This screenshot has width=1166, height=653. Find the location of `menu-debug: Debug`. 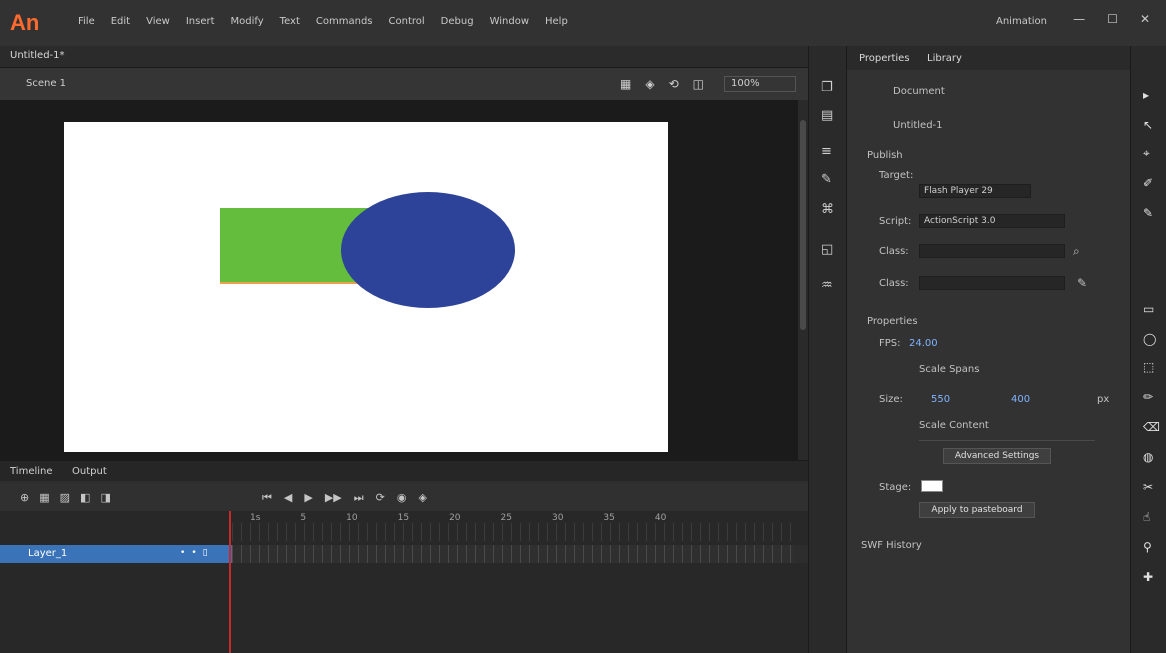

menu-debug: Debug is located at coordinates (457, 21).